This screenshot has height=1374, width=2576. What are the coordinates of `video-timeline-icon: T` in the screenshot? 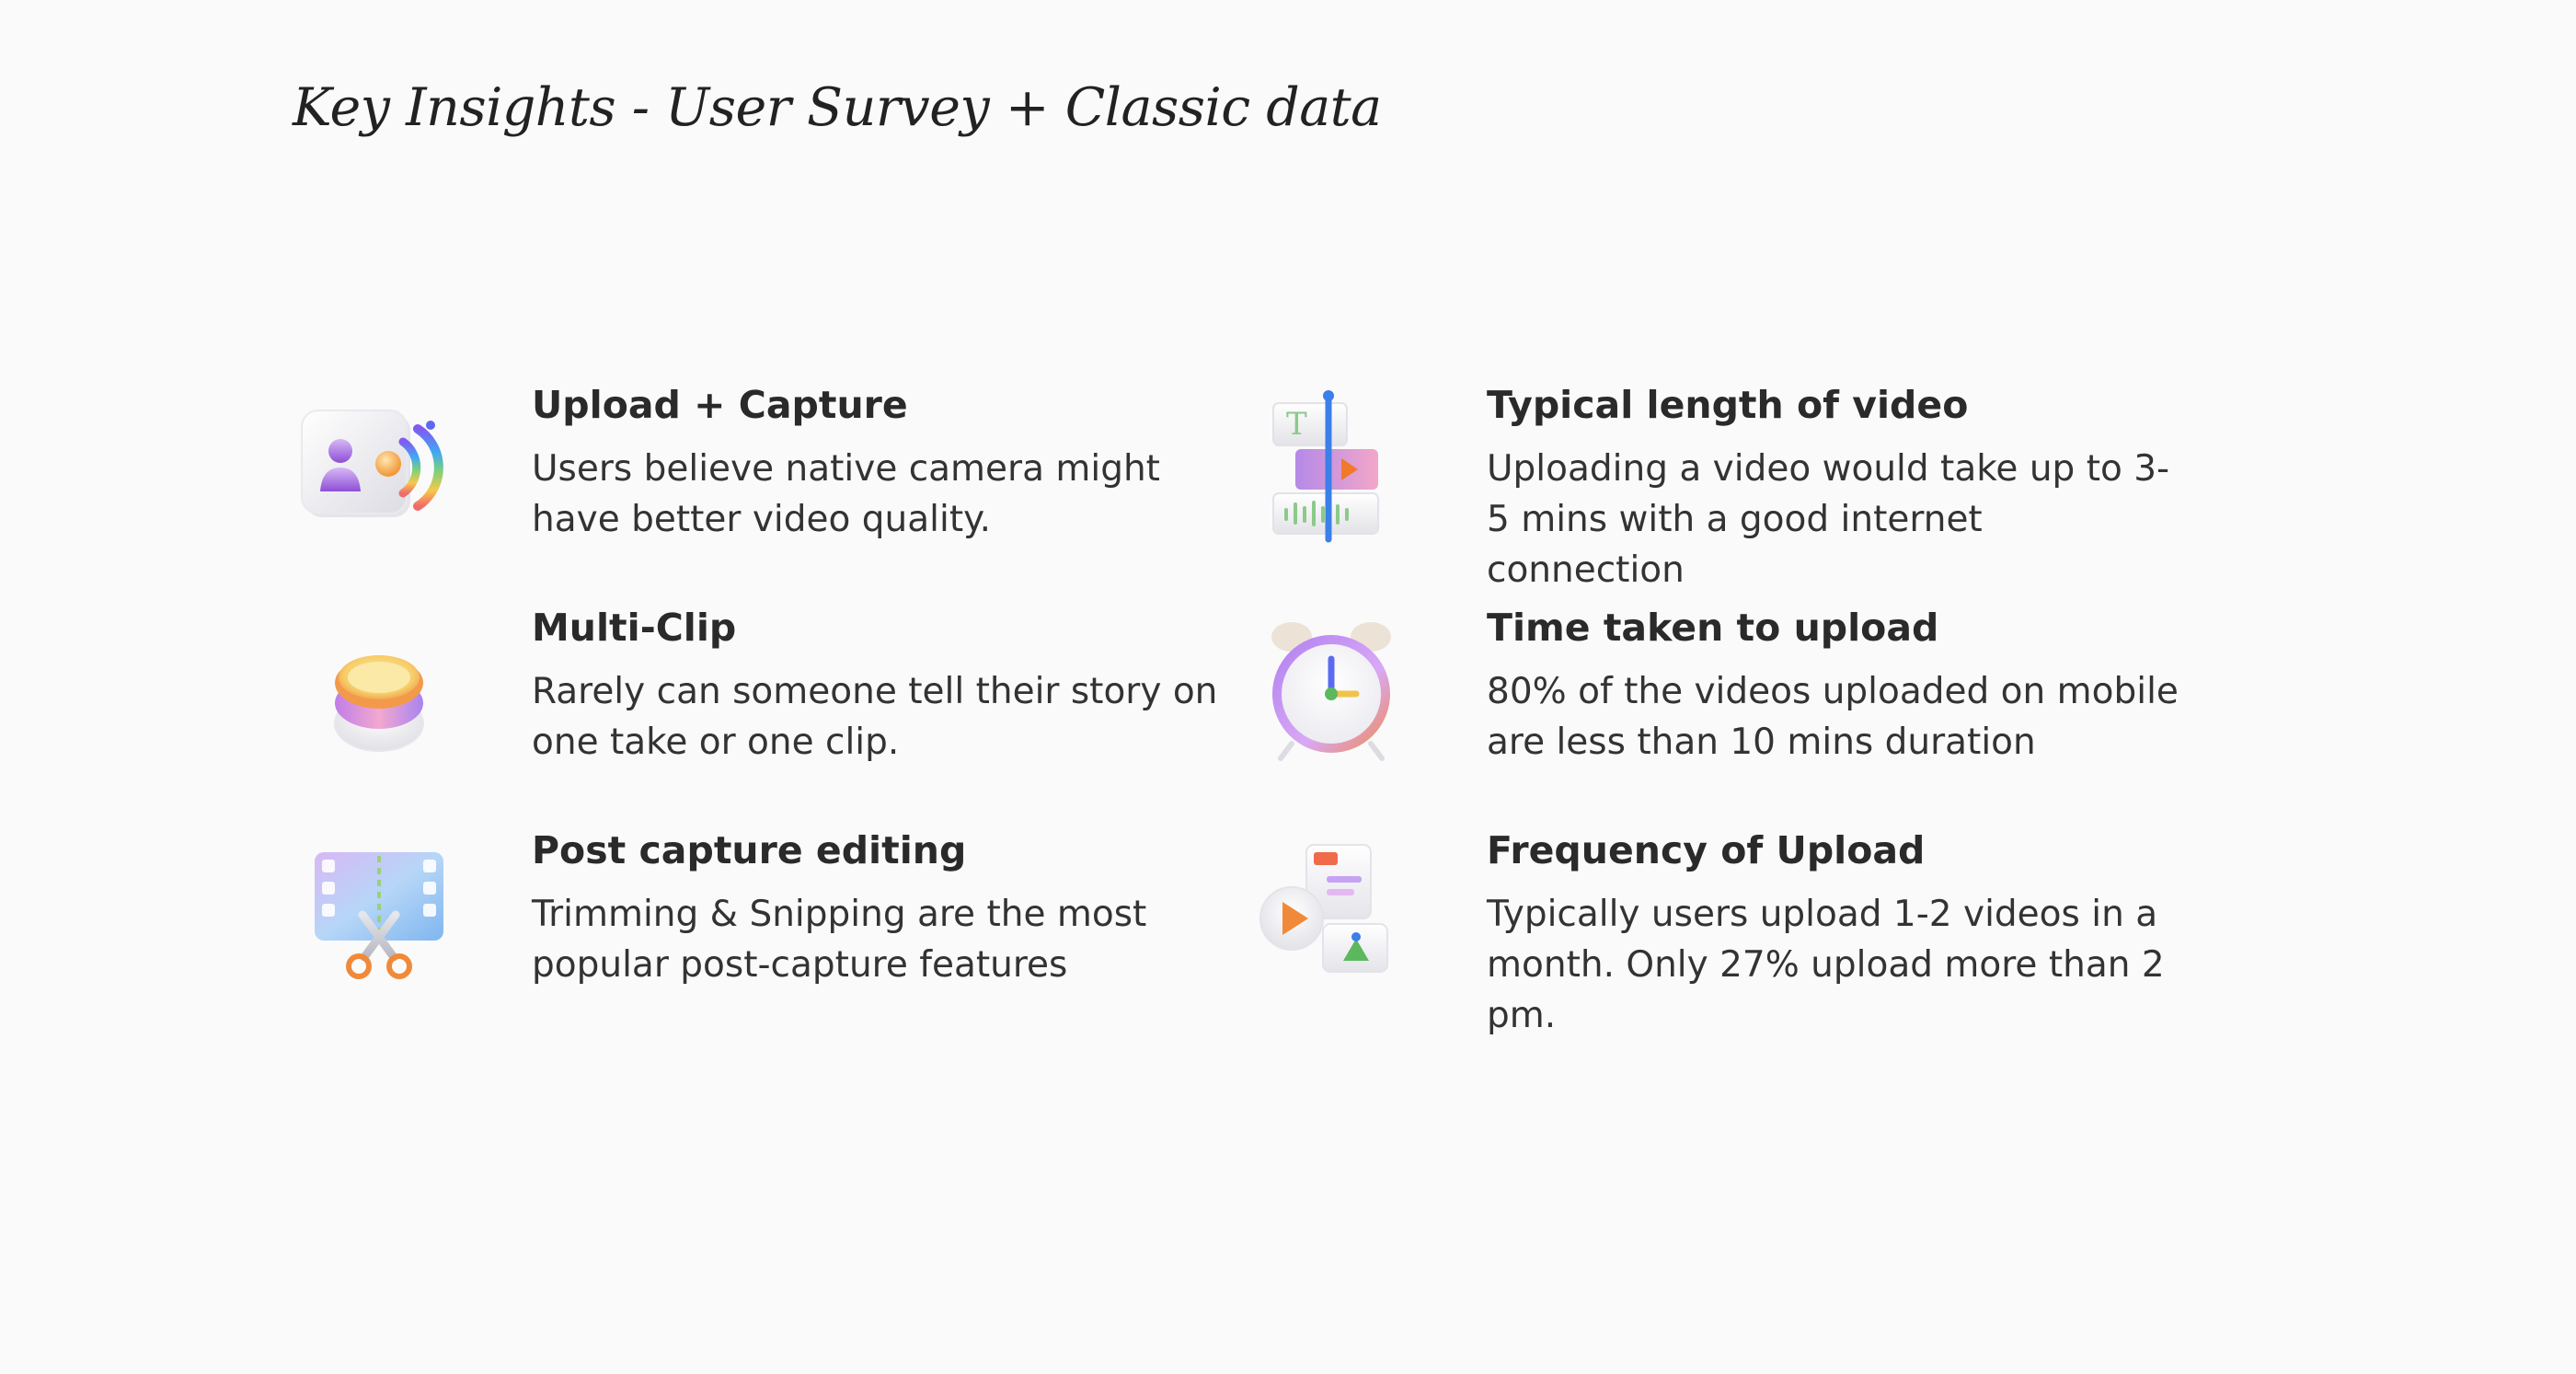 It's located at (1332, 466).